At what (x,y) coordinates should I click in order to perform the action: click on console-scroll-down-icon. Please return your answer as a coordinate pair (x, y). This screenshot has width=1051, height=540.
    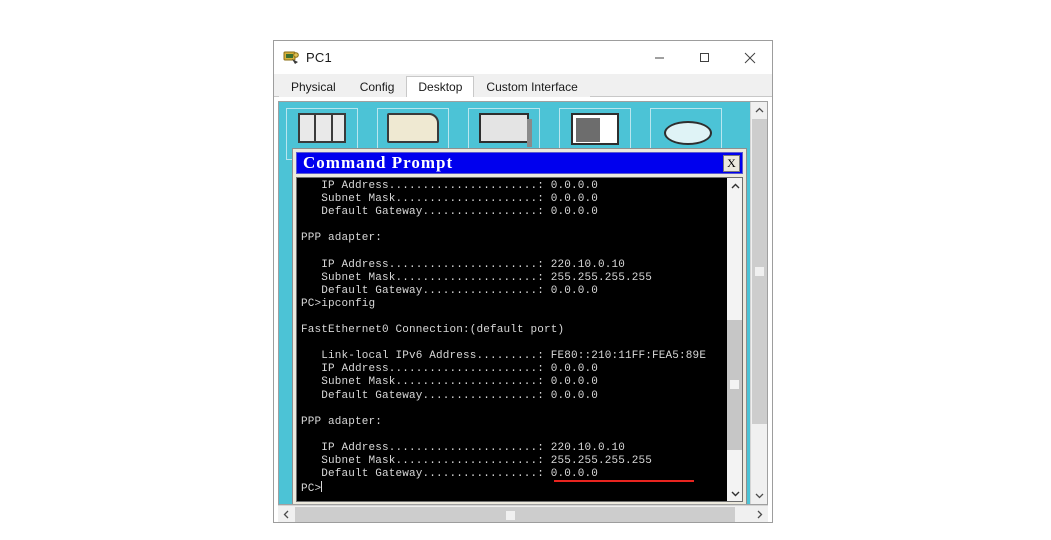
    Looking at the image, I should click on (735, 493).